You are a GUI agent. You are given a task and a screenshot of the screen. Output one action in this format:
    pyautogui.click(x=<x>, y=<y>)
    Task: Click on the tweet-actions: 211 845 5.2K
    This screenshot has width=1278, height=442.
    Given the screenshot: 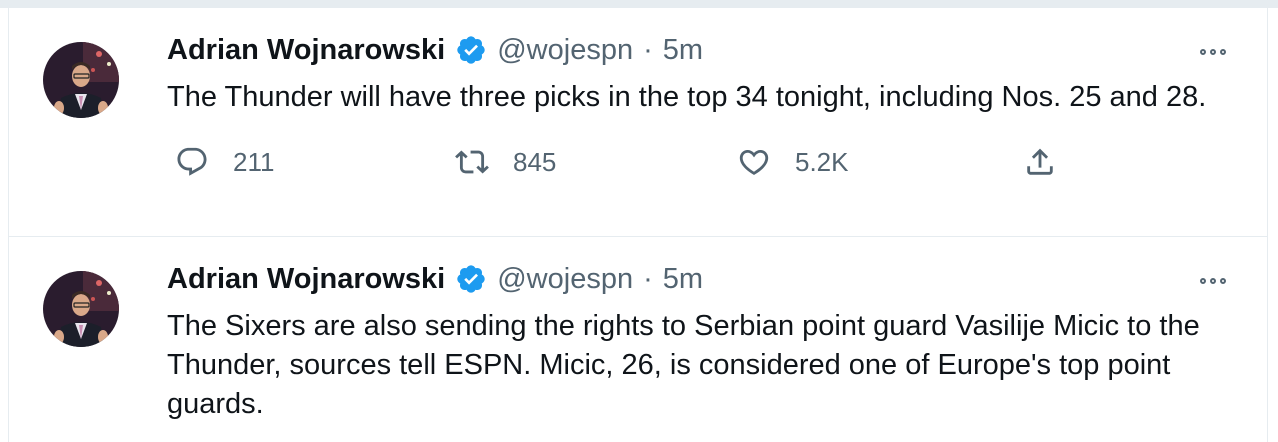 What is the action you would take?
    pyautogui.click(x=697, y=165)
    